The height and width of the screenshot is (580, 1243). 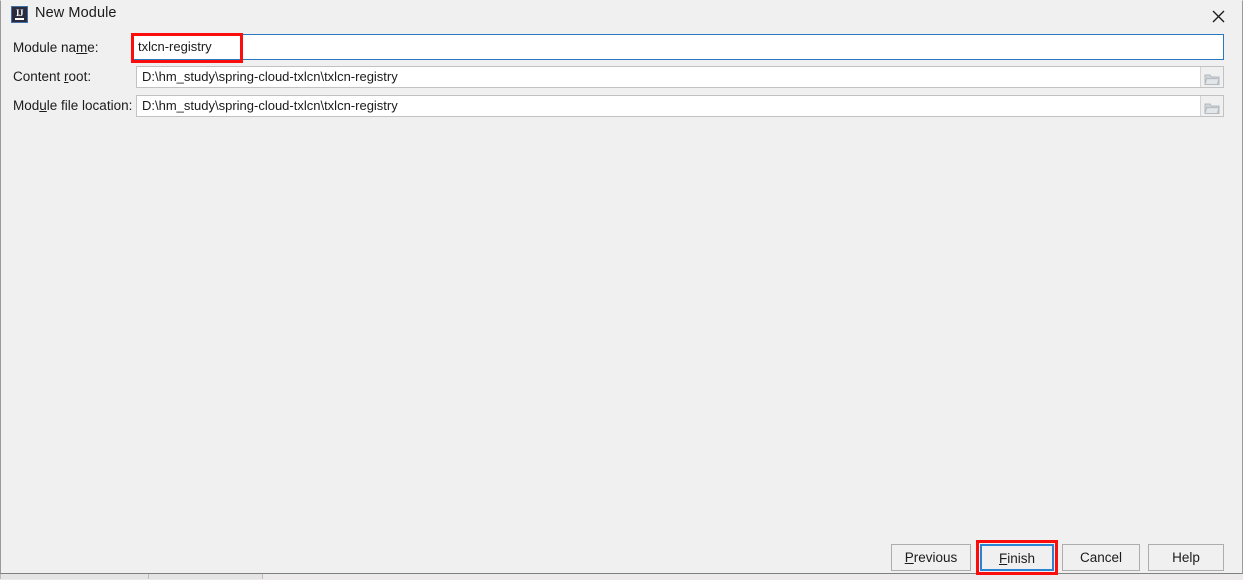 What do you see at coordinates (89, 105) in the screenshot?
I see `label-text-post: le file location:` at bounding box center [89, 105].